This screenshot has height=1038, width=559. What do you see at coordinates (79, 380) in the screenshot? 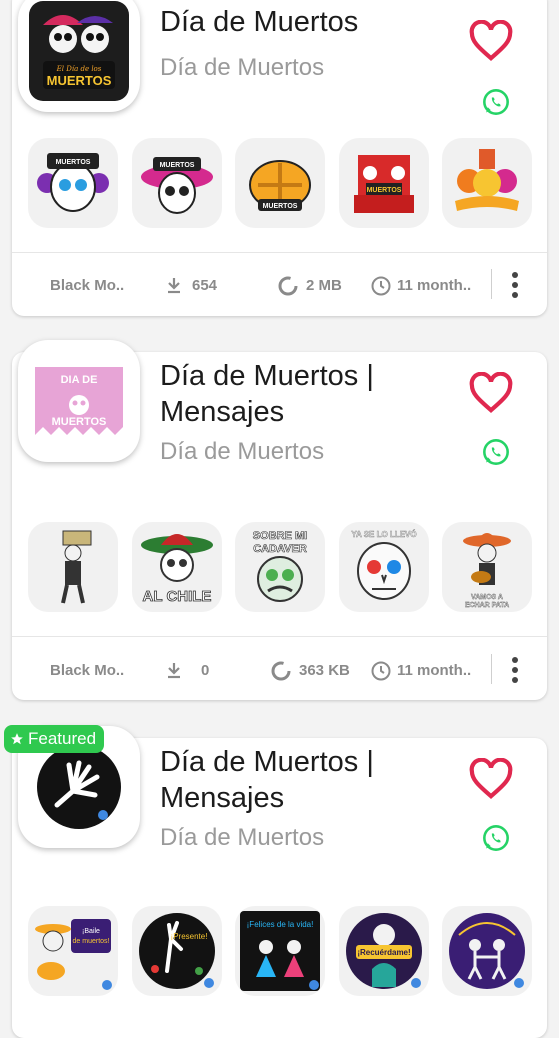
I see `avatar-text-top: DIA DE` at bounding box center [79, 380].